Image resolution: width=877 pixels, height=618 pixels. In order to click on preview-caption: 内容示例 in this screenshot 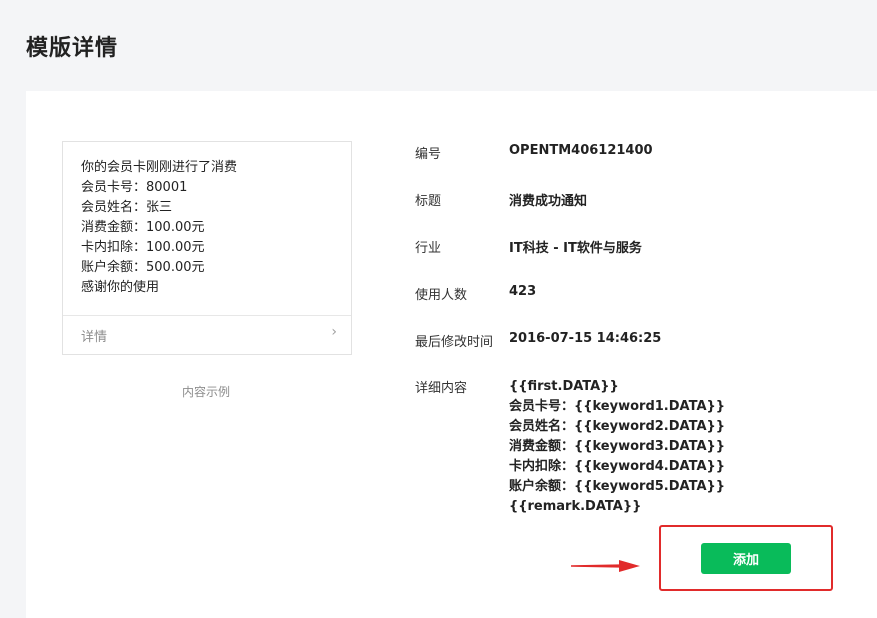, I will do `click(205, 392)`.